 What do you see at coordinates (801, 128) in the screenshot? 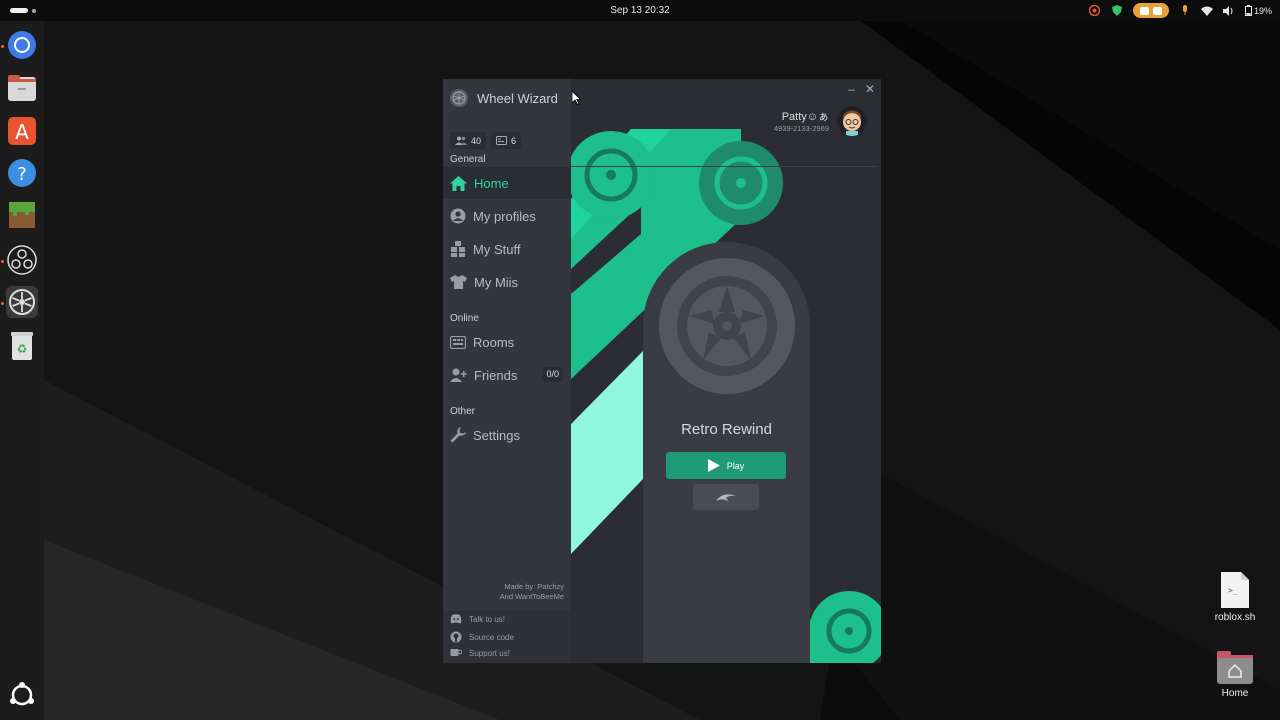
I see `friend-code: 4939-2133-2969` at bounding box center [801, 128].